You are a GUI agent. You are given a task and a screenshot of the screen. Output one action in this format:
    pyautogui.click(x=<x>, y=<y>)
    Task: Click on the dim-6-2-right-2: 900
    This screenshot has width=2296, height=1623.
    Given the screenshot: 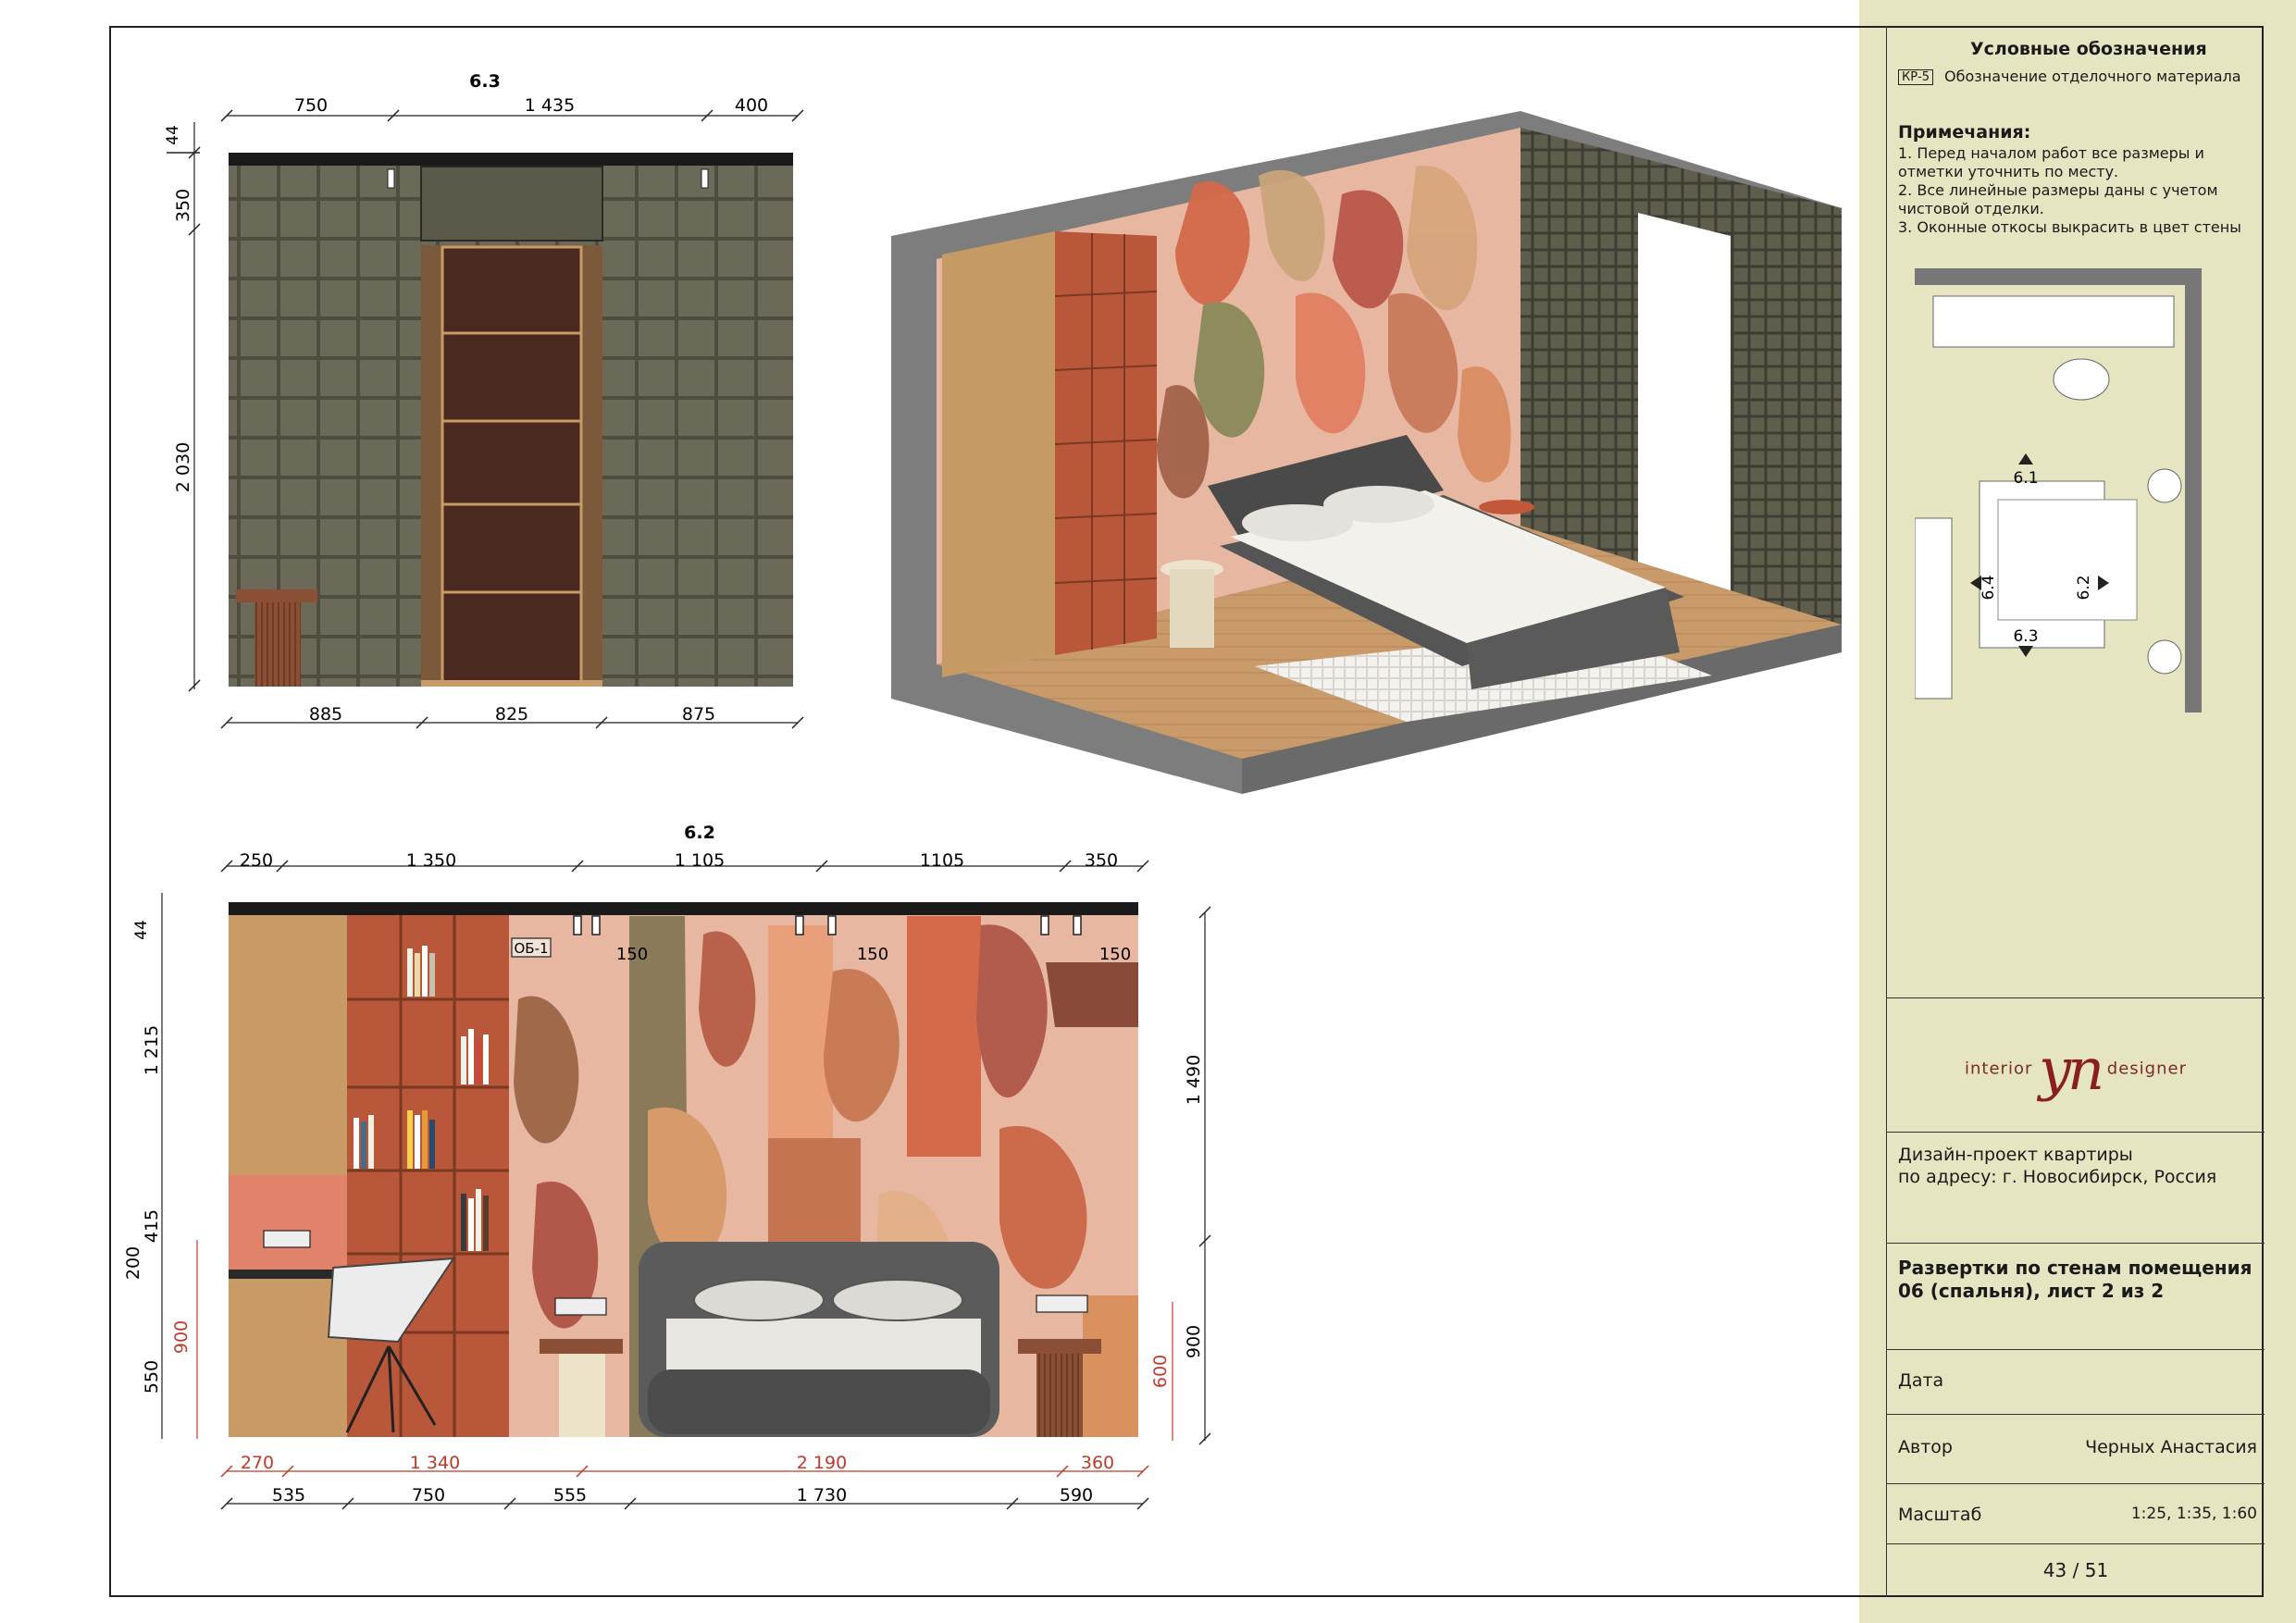 What is the action you would take?
    pyautogui.click(x=1194, y=1341)
    